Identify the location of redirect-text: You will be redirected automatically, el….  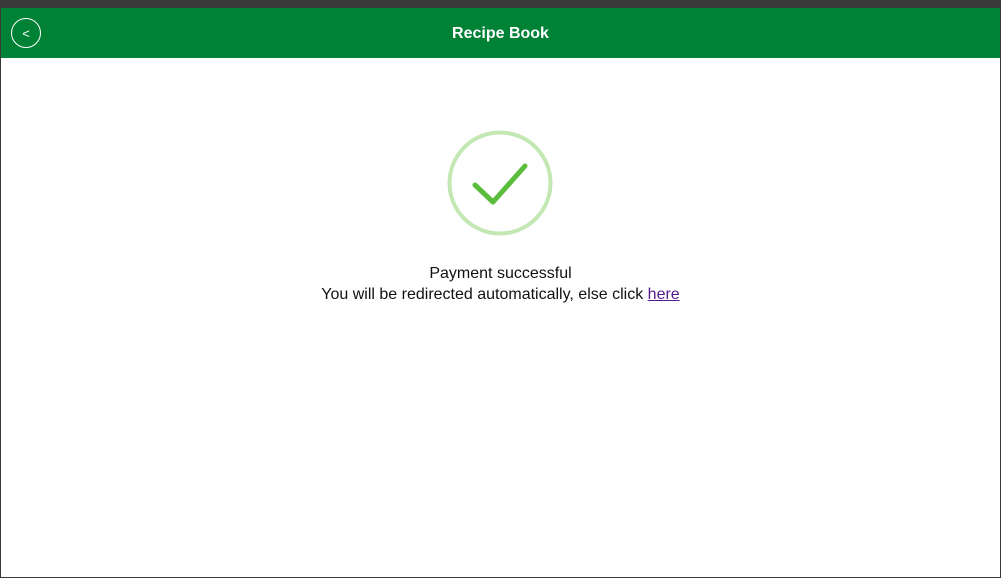
(482, 294).